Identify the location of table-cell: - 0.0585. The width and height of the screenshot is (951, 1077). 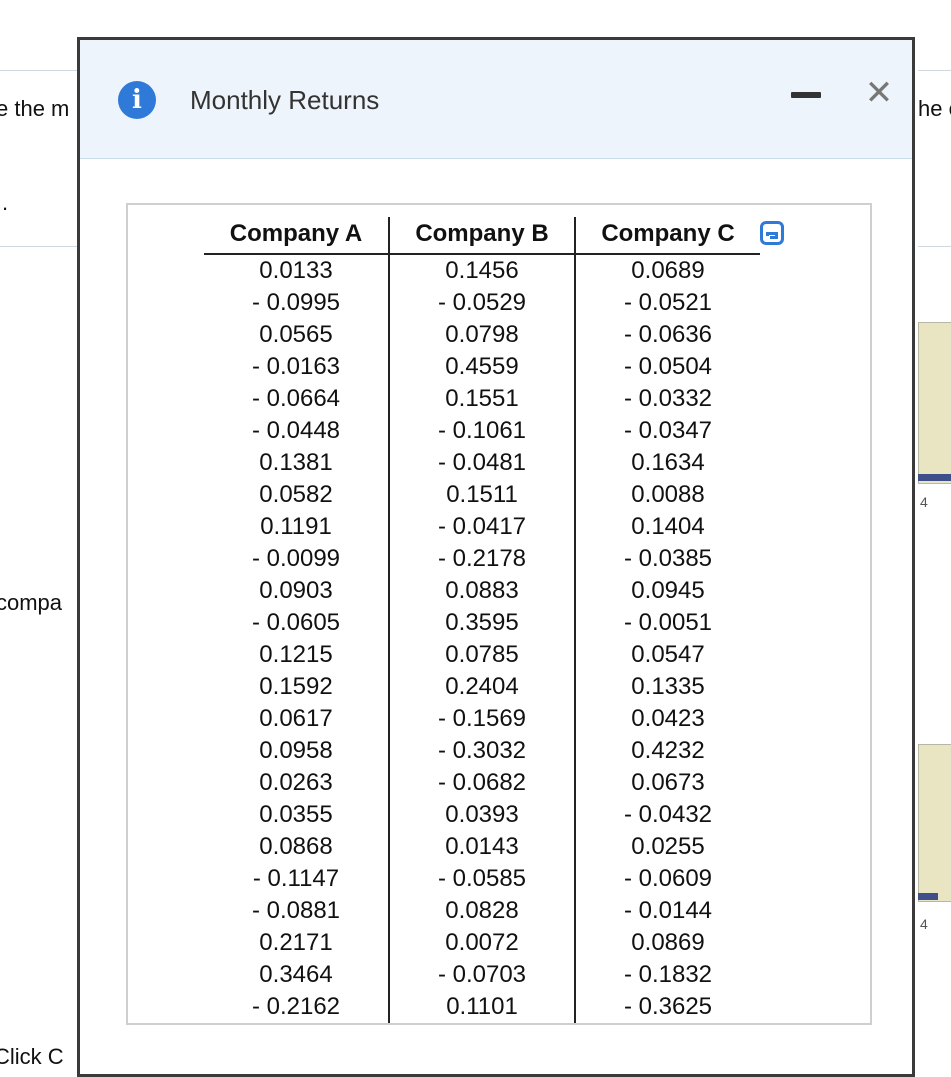
(482, 879).